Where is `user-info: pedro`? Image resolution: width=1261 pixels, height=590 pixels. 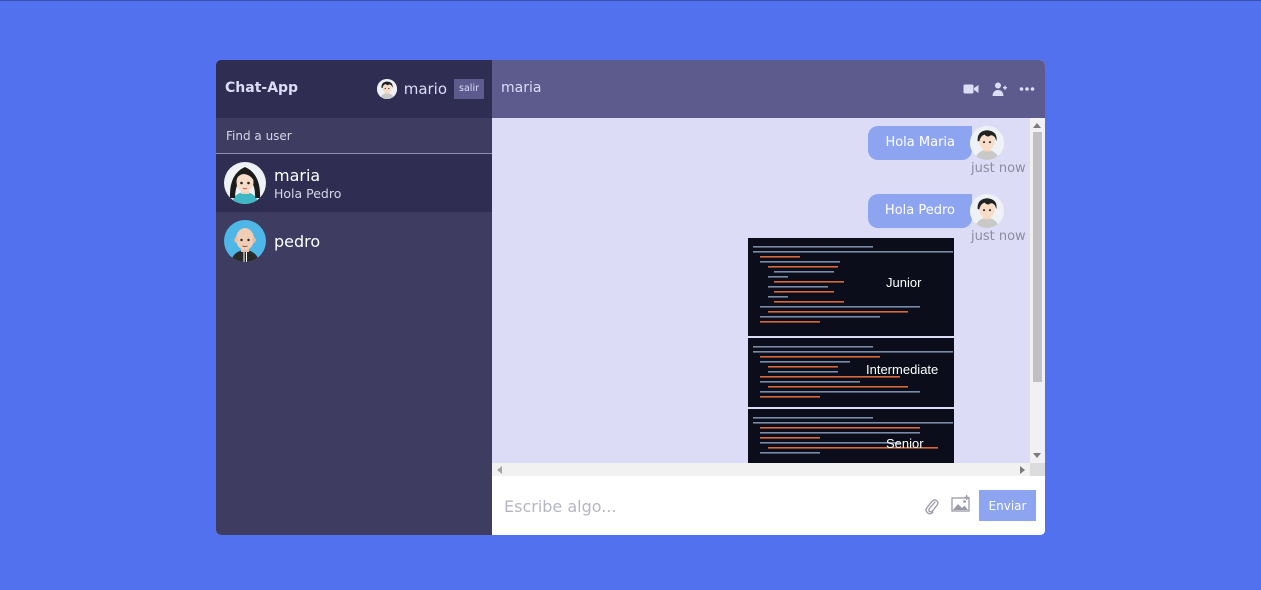
user-info: pedro is located at coordinates (297, 241).